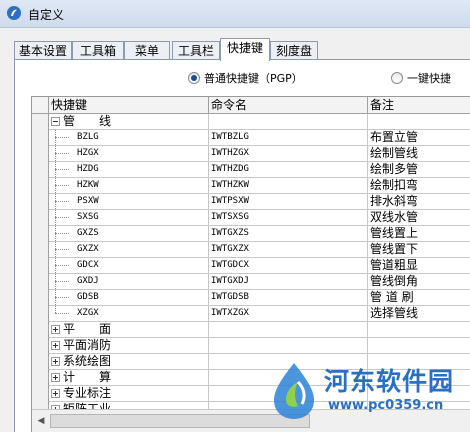 The width and height of the screenshot is (470, 432). I want to click on table-row: XZGX IWTXZGX 选择管线, so click(251, 314).